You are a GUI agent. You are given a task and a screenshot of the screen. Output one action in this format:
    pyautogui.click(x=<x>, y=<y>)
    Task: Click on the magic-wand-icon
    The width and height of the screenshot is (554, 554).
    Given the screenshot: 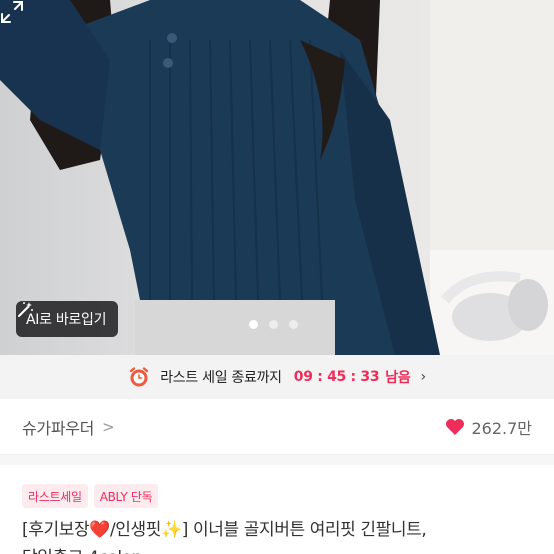 What is the action you would take?
    pyautogui.click(x=25, y=309)
    